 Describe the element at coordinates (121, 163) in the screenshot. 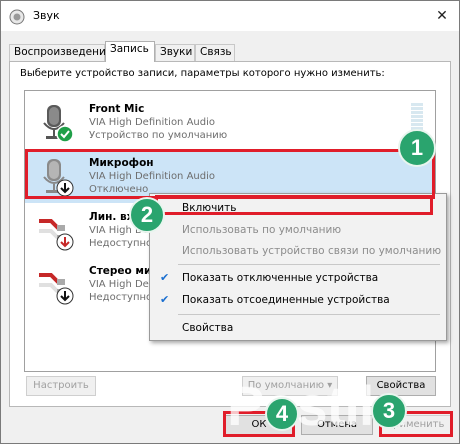

I see `device-name: Микрофон` at that location.